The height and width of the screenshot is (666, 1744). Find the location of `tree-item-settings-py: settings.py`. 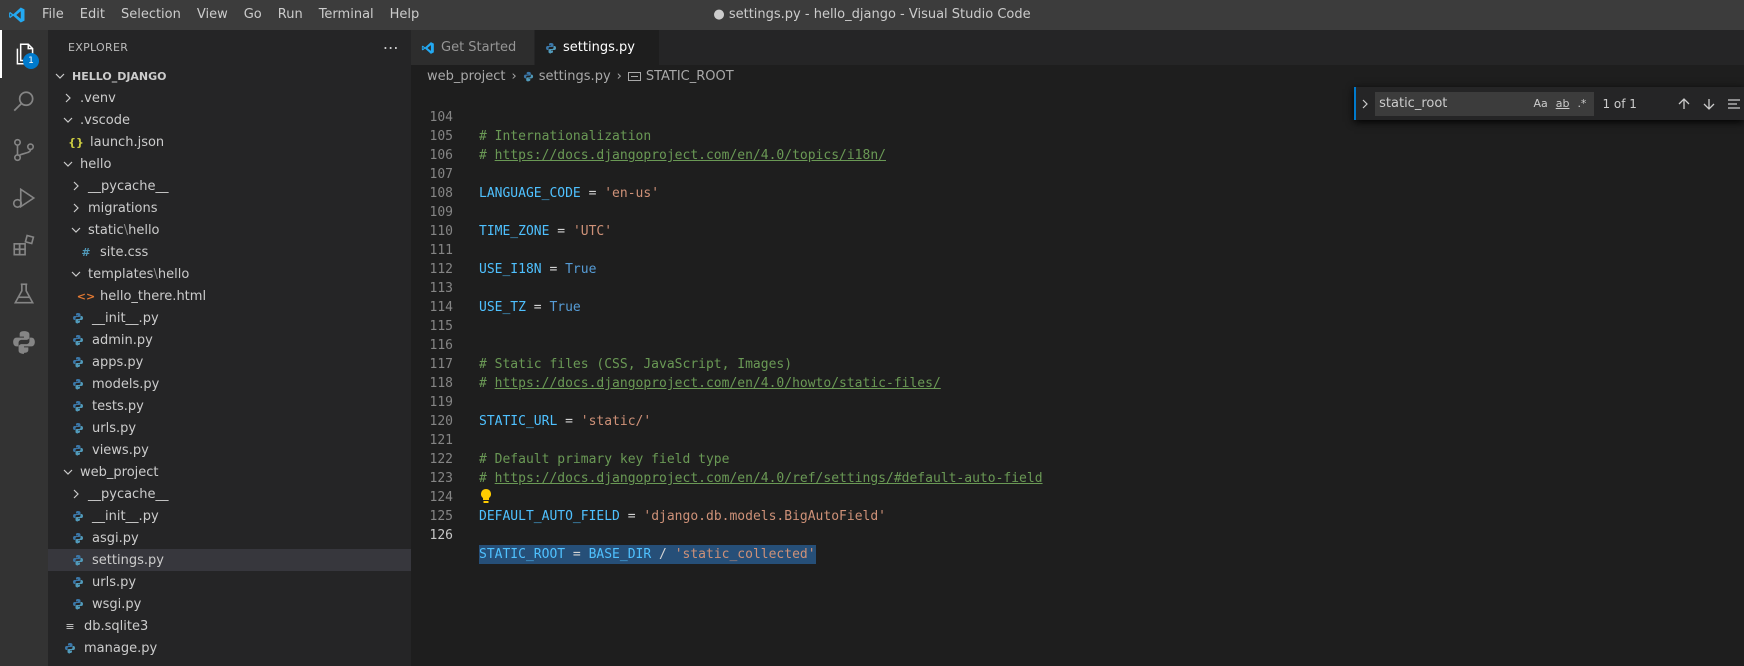

tree-item-settings-py: settings.py is located at coordinates (229, 560).